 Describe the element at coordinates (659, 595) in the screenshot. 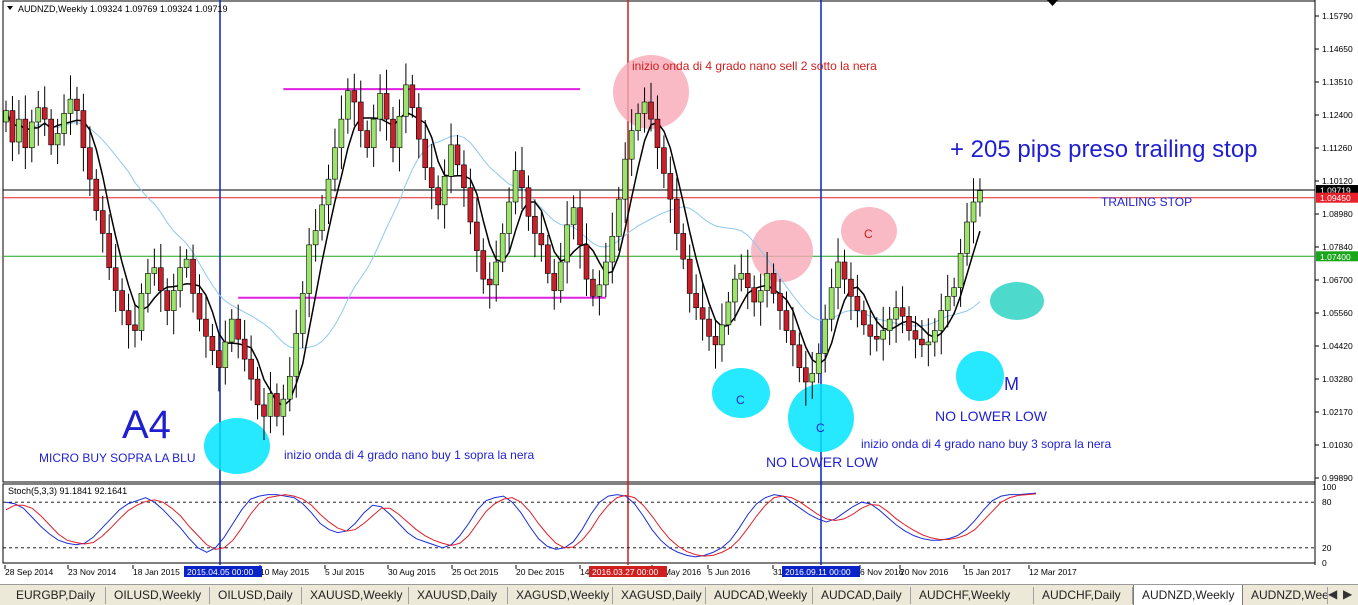

I see `chart-tab: XAGUSD,Daily` at that location.